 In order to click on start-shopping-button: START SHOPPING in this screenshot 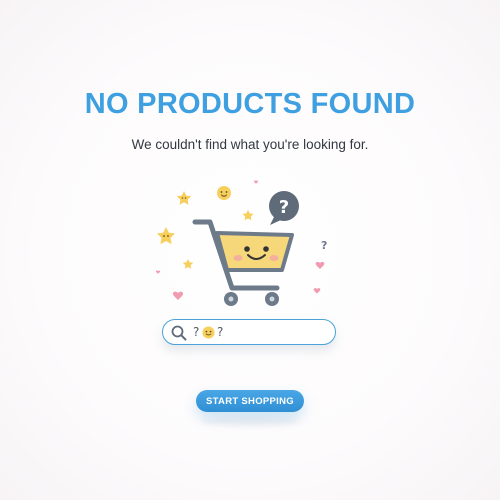, I will do `click(250, 401)`.